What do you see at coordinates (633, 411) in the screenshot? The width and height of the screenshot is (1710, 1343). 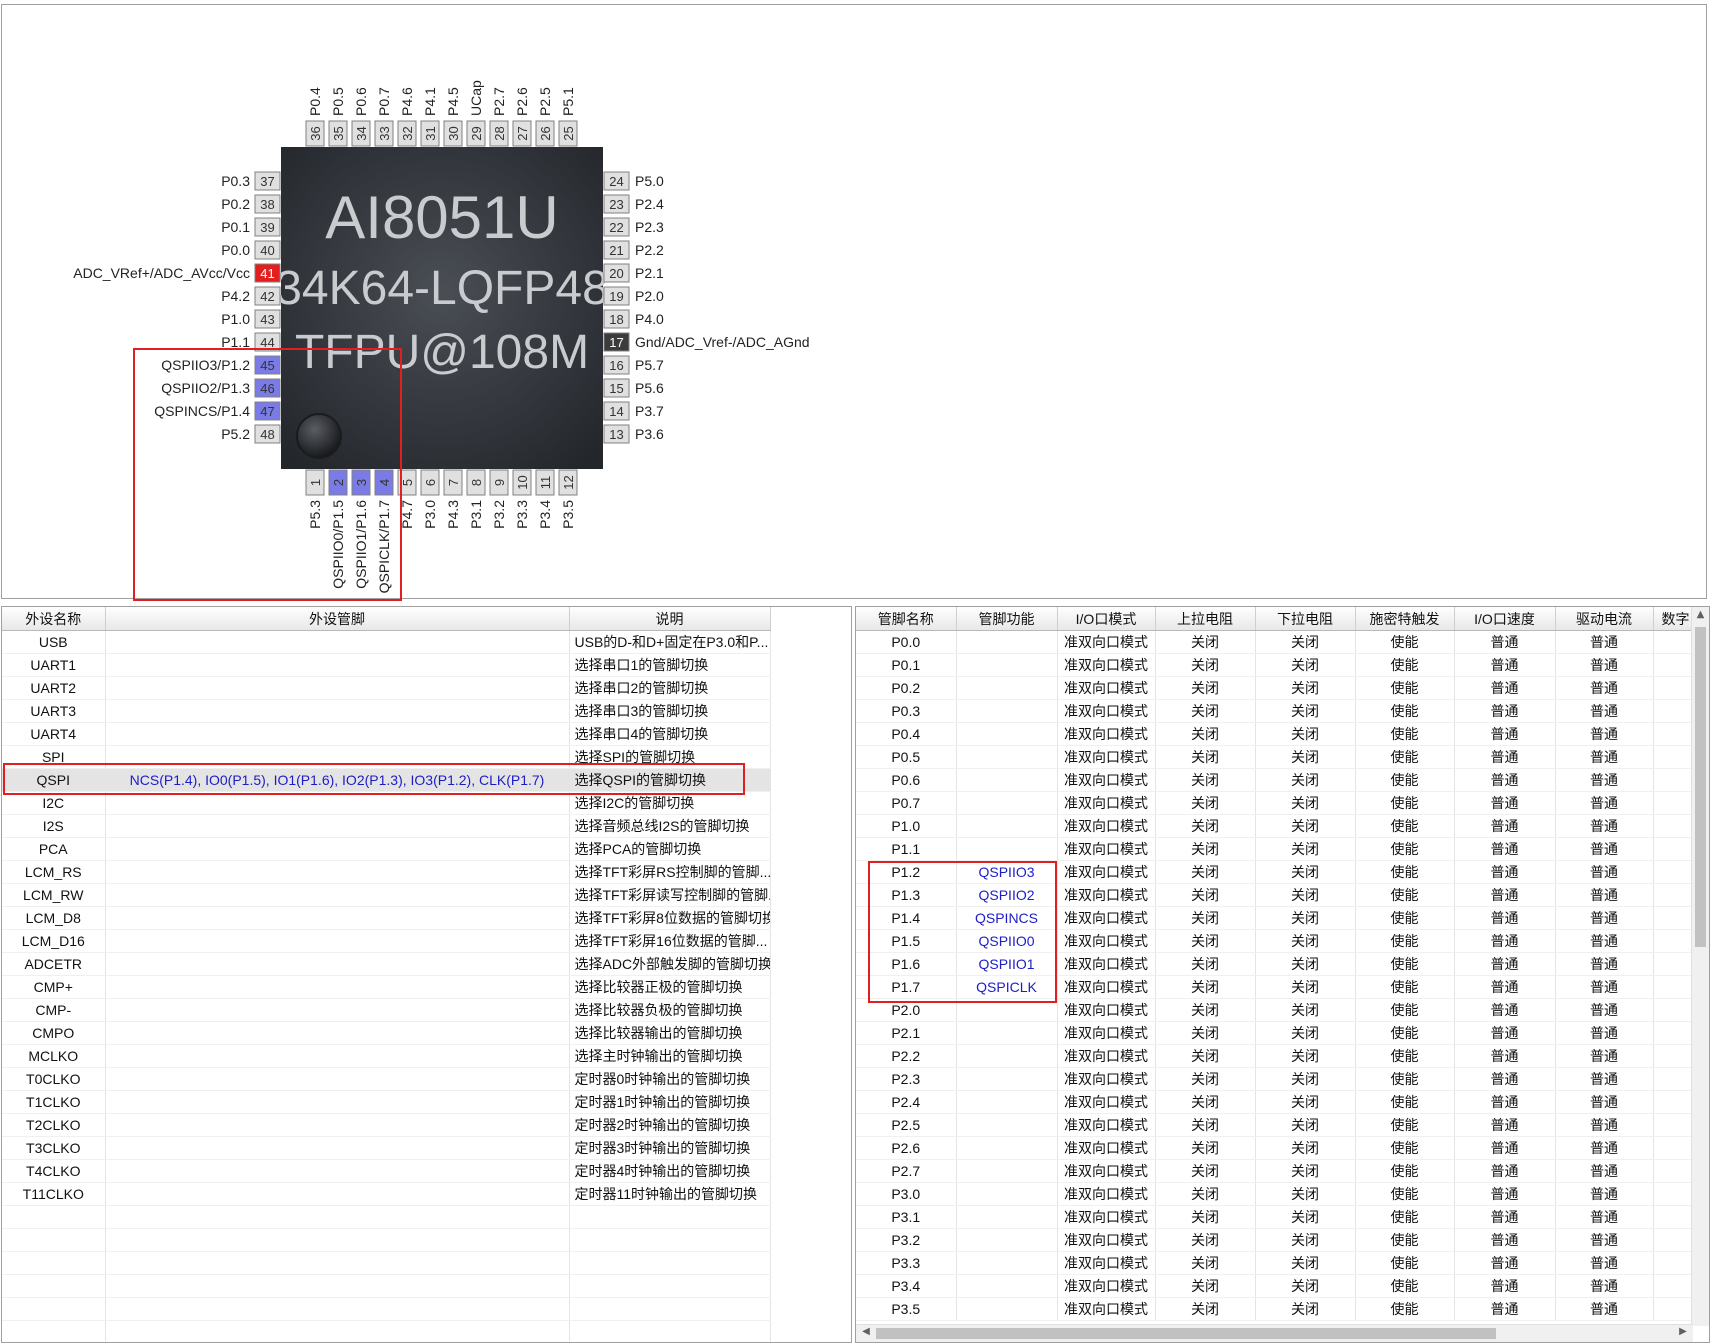 I see `pin-14: 14 P3.7` at bounding box center [633, 411].